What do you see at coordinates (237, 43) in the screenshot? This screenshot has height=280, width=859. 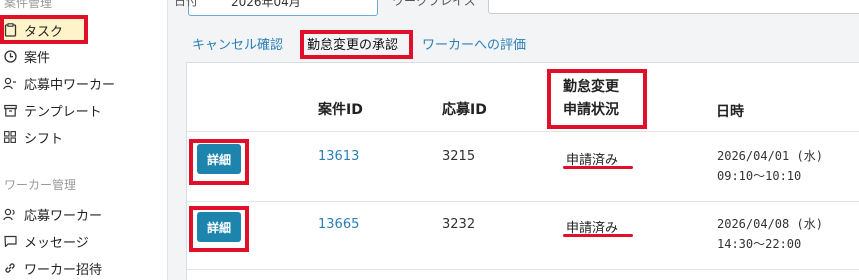 I see `tab-cancel-confirm: キャンセル確認` at bounding box center [237, 43].